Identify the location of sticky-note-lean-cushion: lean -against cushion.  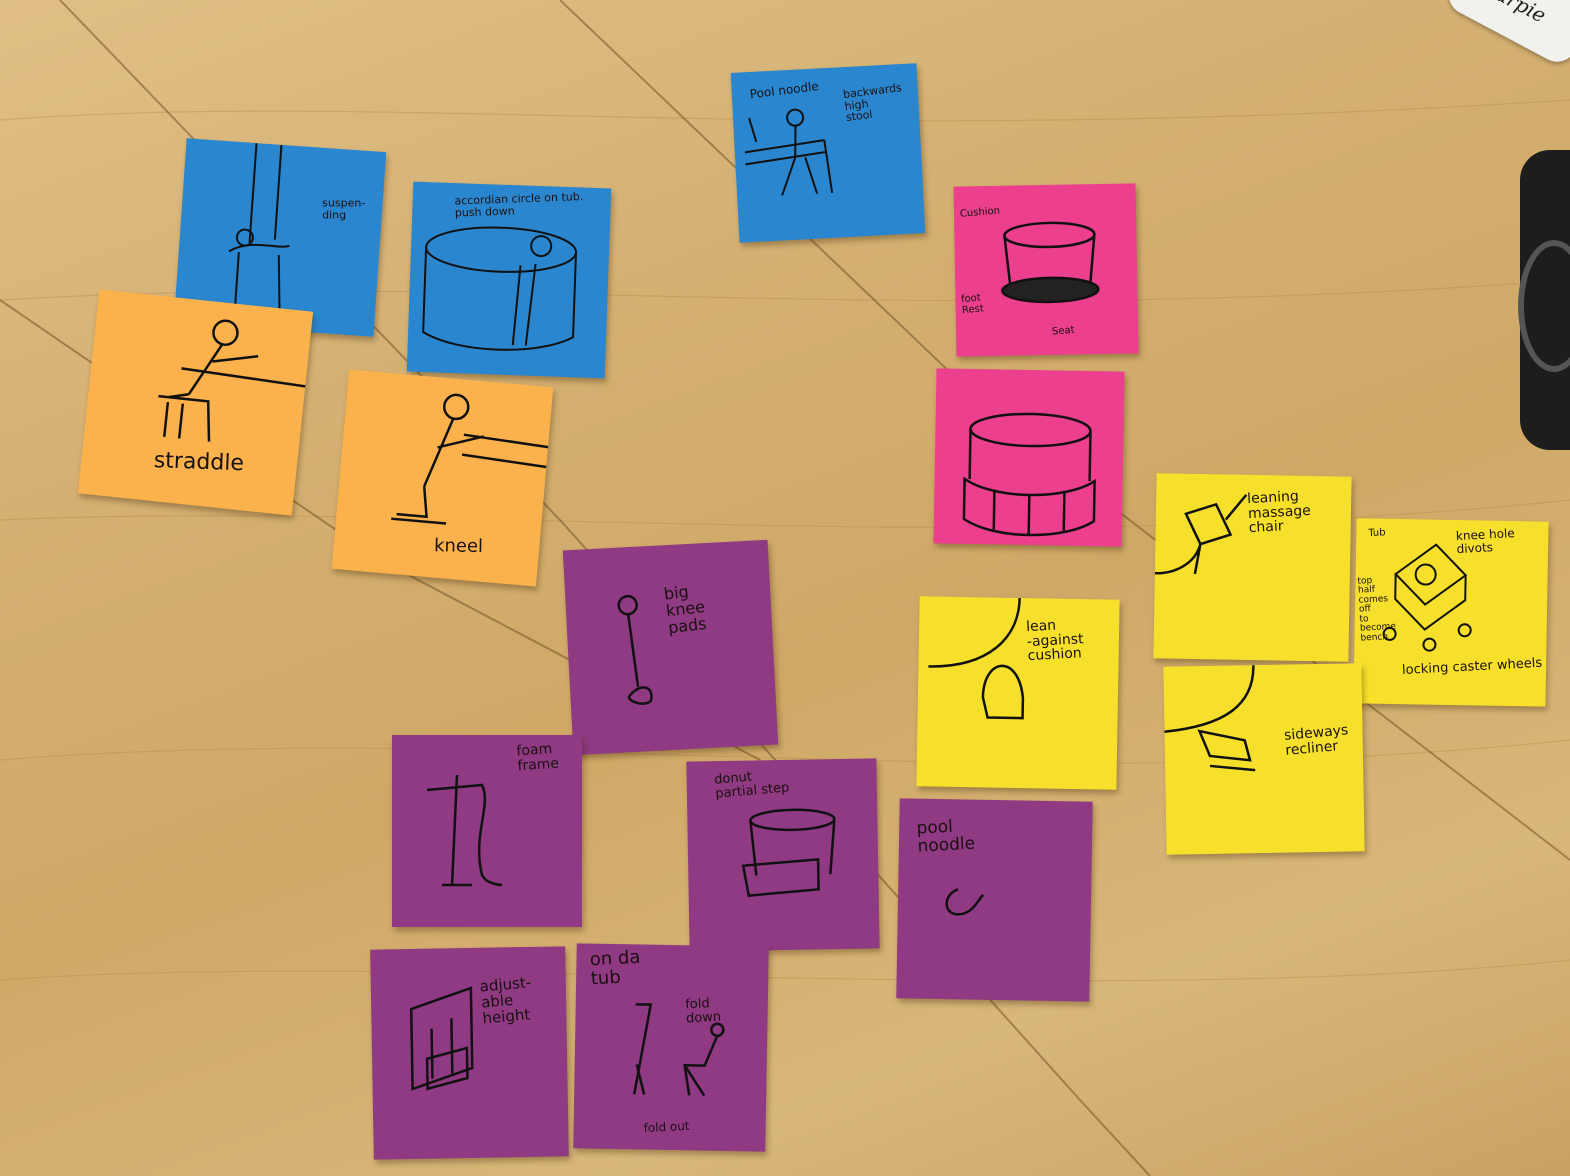
(1018, 693).